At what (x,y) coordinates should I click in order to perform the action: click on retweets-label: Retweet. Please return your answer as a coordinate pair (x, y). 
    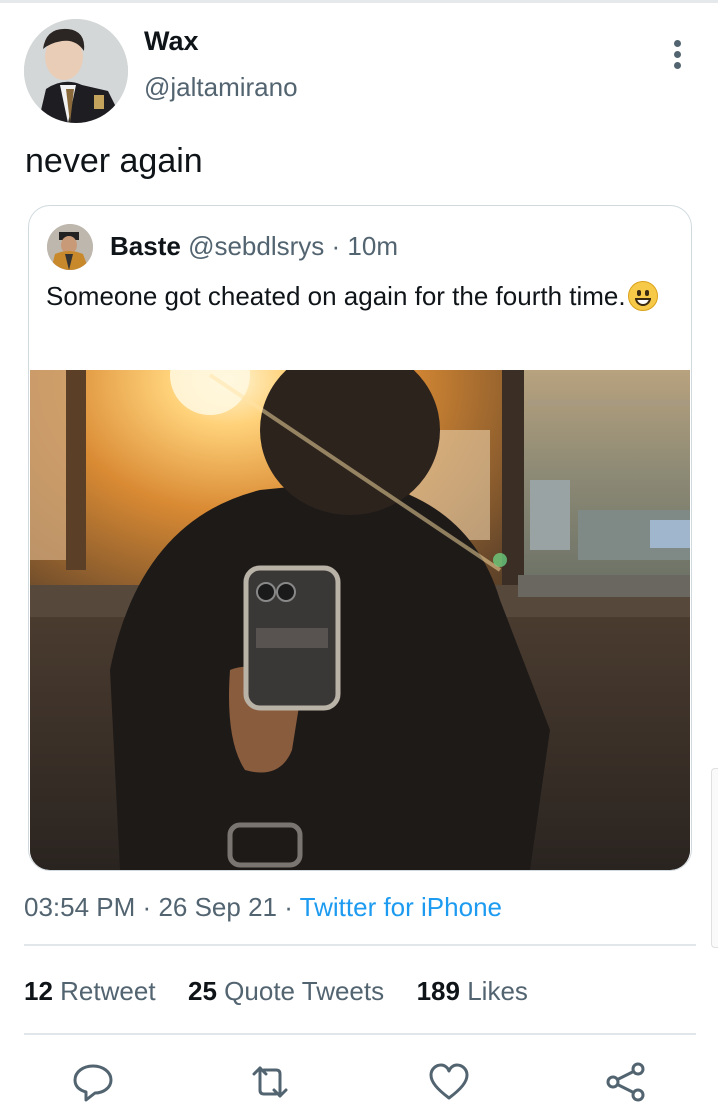
    Looking at the image, I should click on (108, 991).